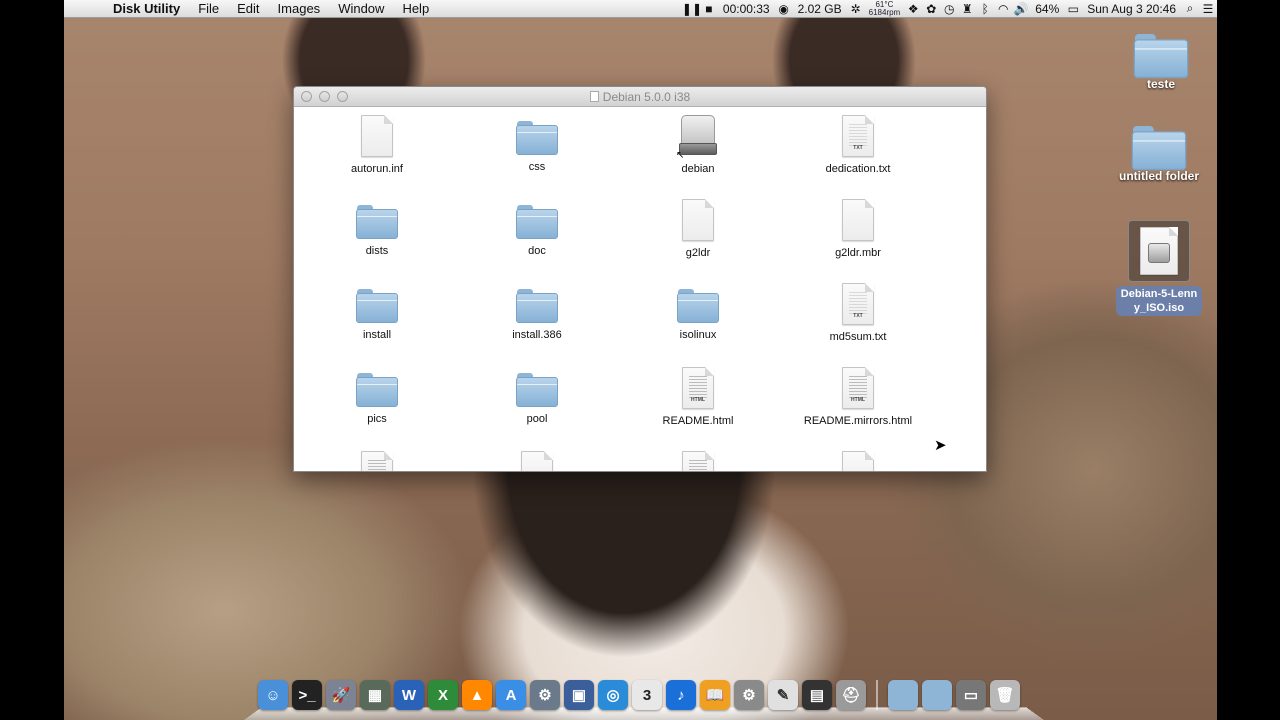  I want to click on file-item: TXT md5sum.txt, so click(858, 313).